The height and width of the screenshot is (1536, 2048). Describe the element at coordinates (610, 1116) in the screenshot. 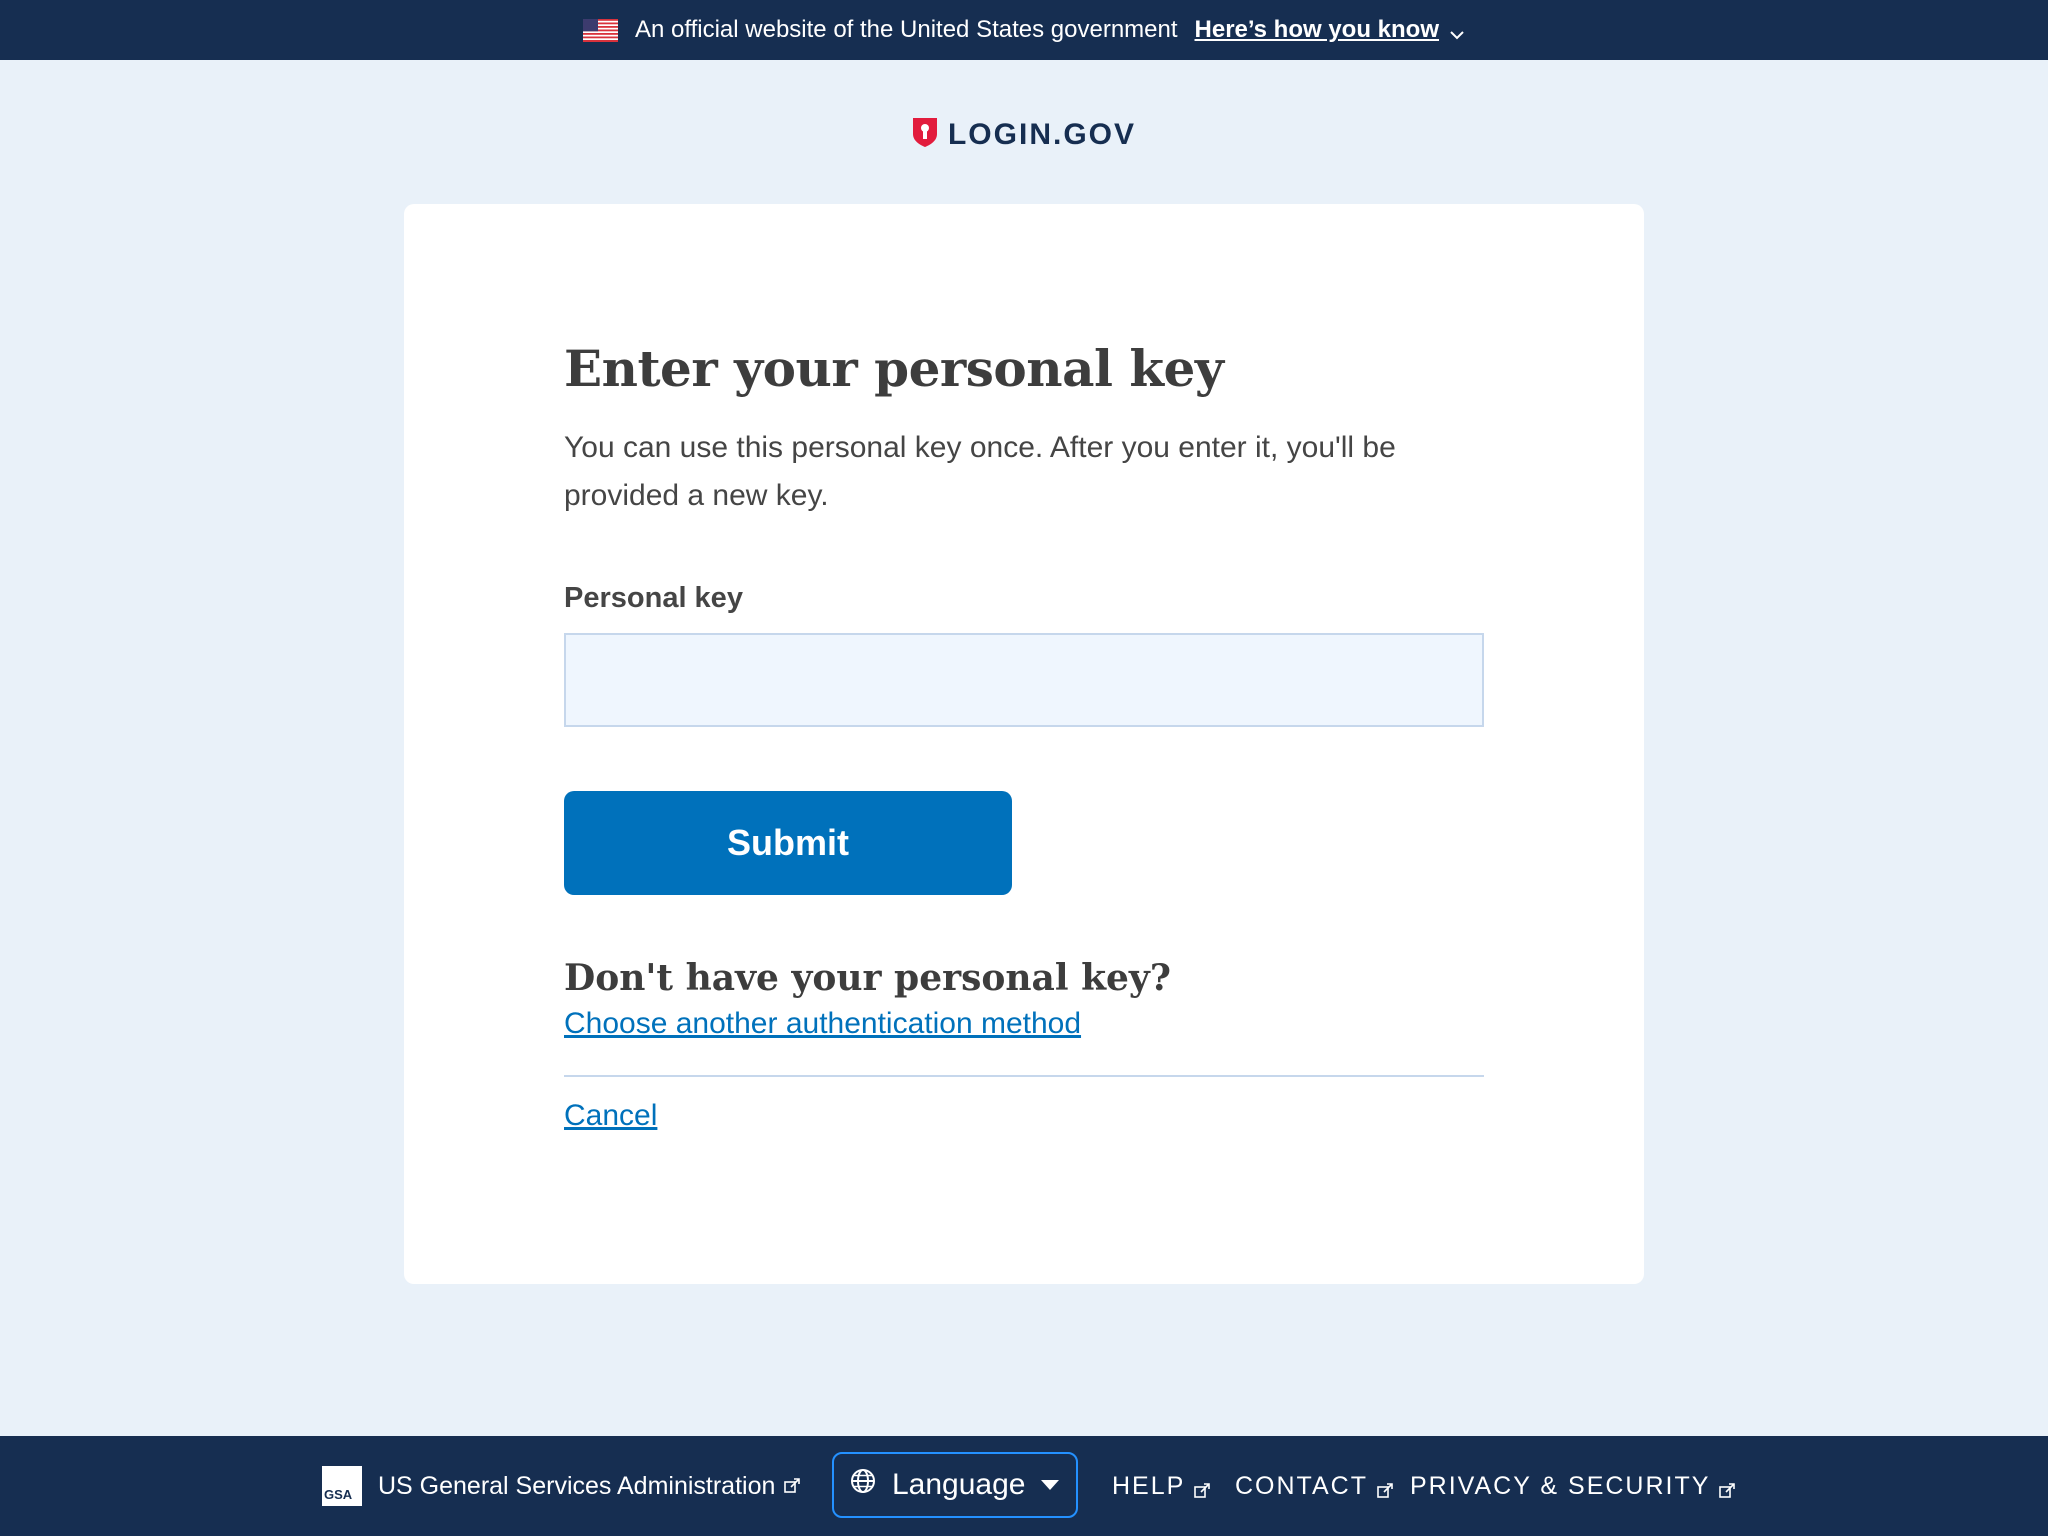

I see `cancel-link: Cancel` at that location.